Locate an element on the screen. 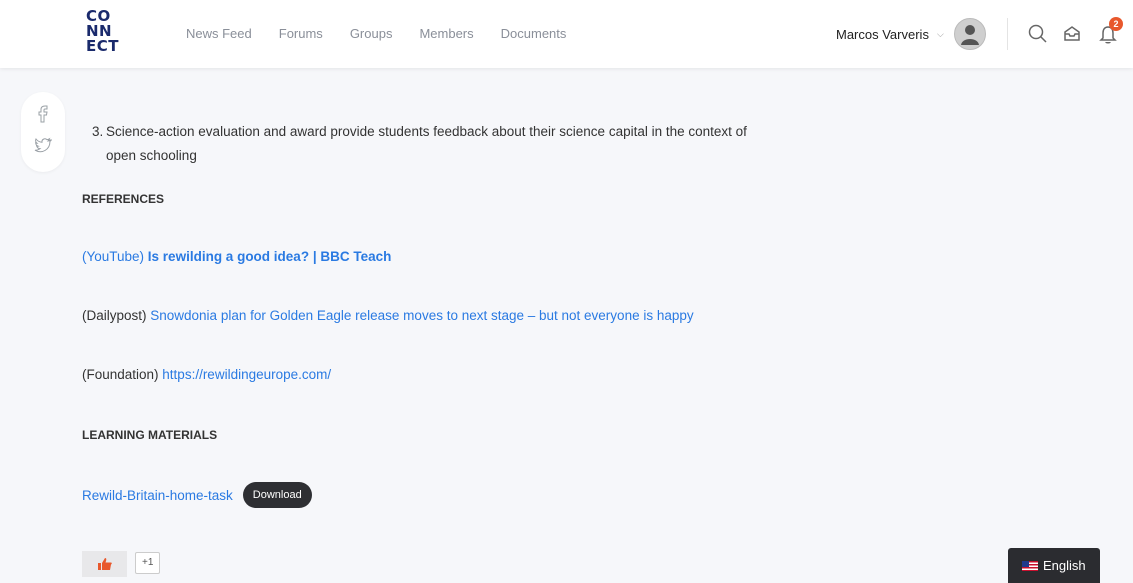 This screenshot has height=583, width=1133. facebook-icon is located at coordinates (43, 114).